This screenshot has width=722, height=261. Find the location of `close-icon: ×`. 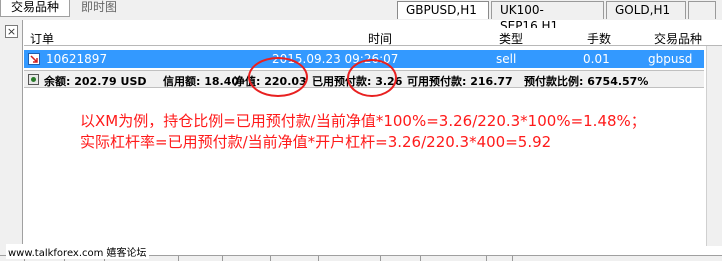

close-icon: × is located at coordinates (11, 31).